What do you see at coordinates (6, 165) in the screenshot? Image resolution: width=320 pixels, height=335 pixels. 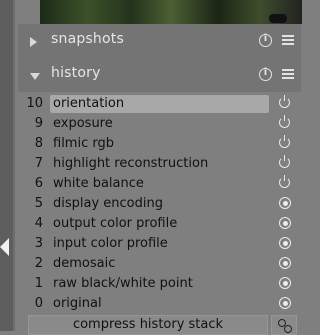 I see `left-panel-gutter` at bounding box center [6, 165].